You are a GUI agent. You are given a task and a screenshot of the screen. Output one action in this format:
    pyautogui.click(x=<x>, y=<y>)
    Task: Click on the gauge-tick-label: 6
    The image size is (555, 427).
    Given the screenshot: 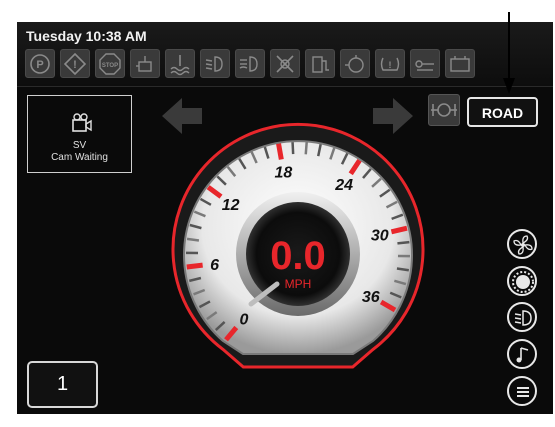 What is the action you would take?
    pyautogui.click(x=214, y=265)
    